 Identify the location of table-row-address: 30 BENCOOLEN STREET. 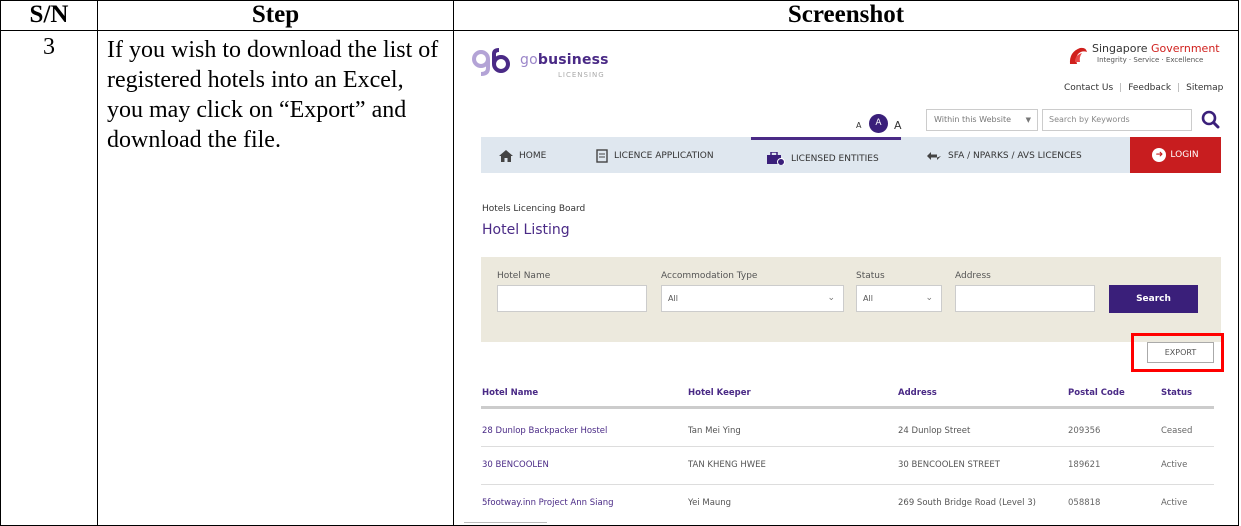
(949, 465).